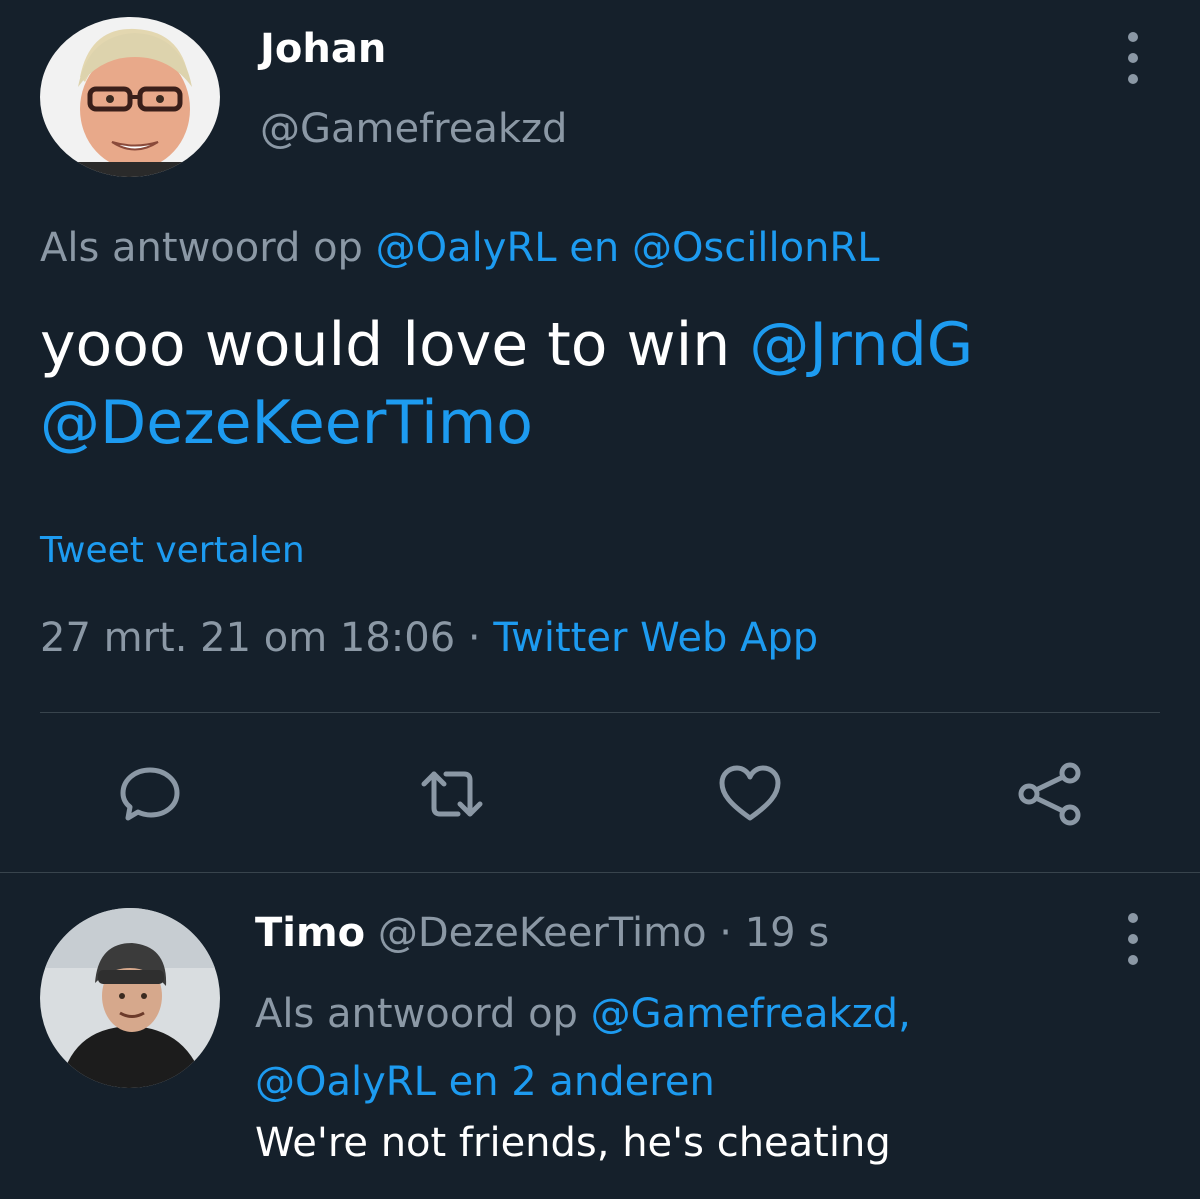  Describe the element at coordinates (413, 129) in the screenshot. I see `author-handle: @Gamefreakzd` at that location.